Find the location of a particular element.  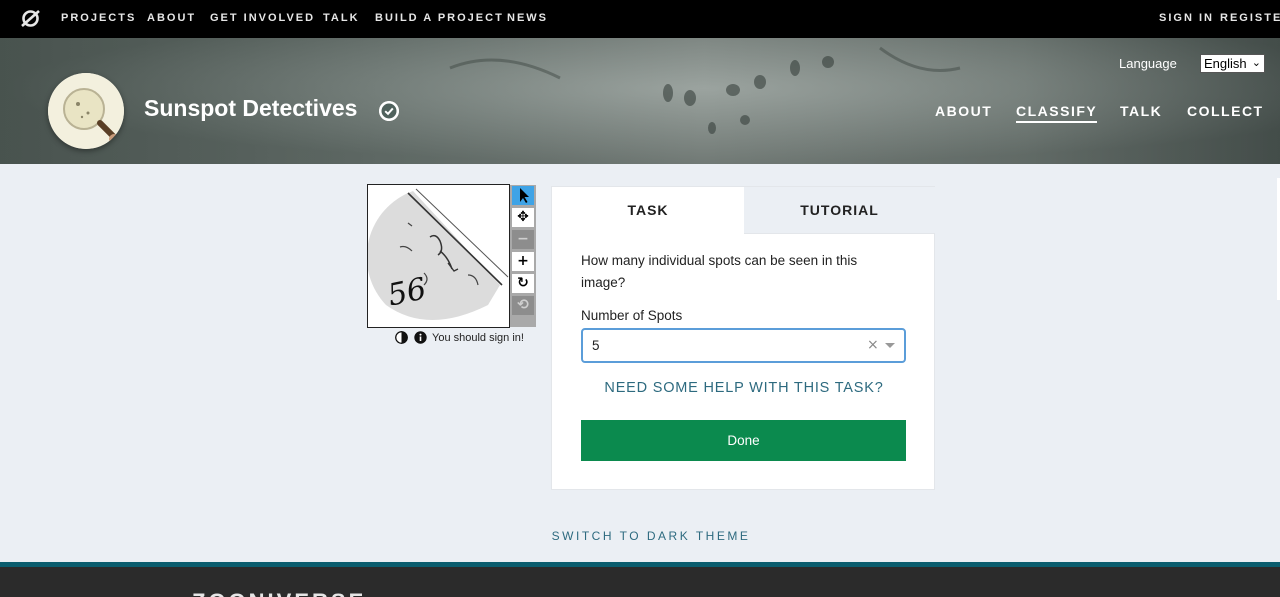

rotate-icon: ↻ is located at coordinates (523, 283).